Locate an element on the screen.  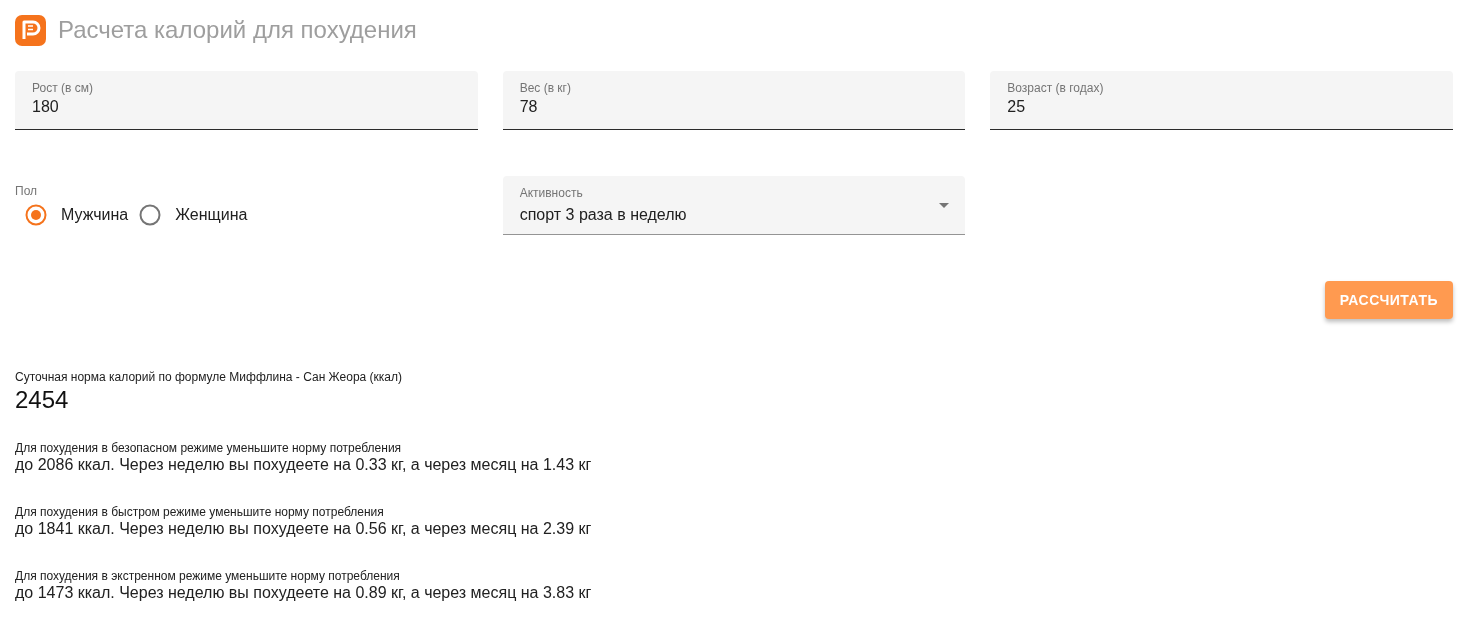
field-value: 78 is located at coordinates (528, 107).